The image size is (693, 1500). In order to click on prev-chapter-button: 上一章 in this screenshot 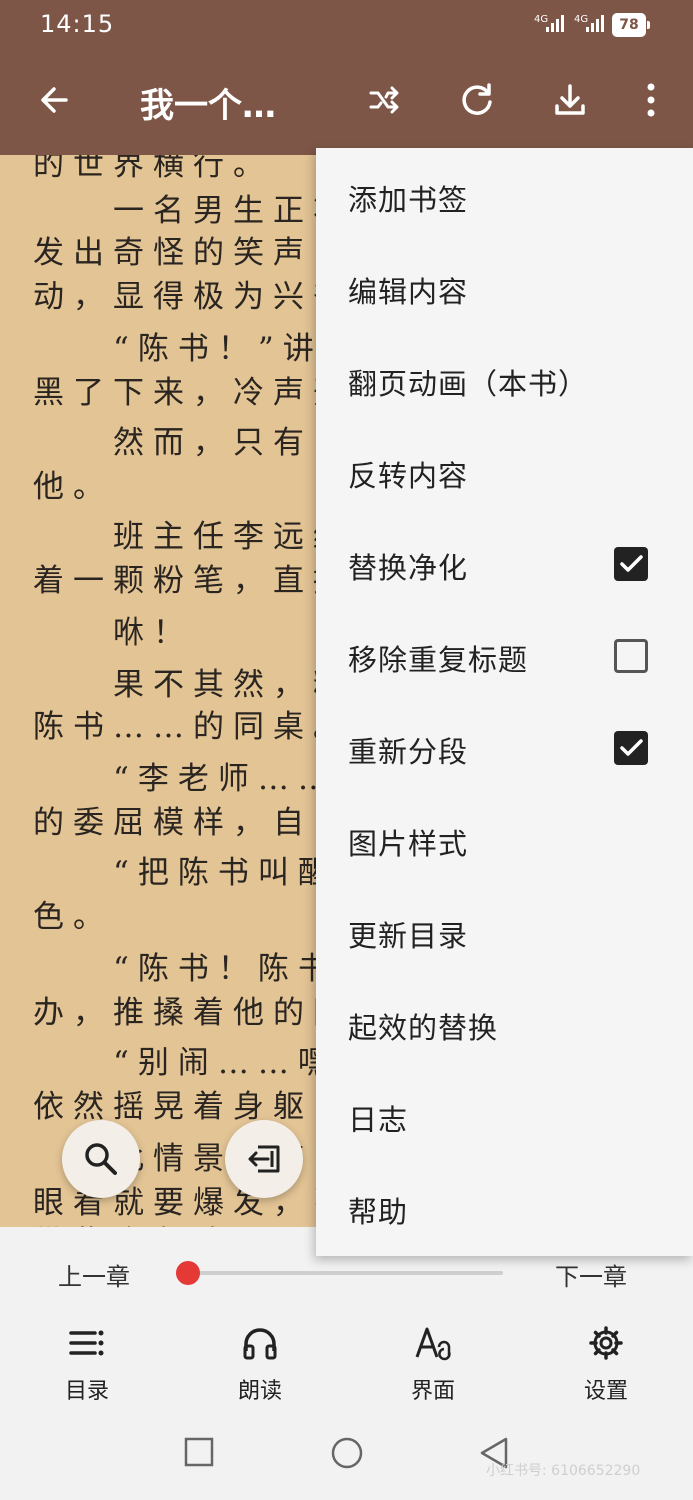, I will do `click(94, 1274)`.